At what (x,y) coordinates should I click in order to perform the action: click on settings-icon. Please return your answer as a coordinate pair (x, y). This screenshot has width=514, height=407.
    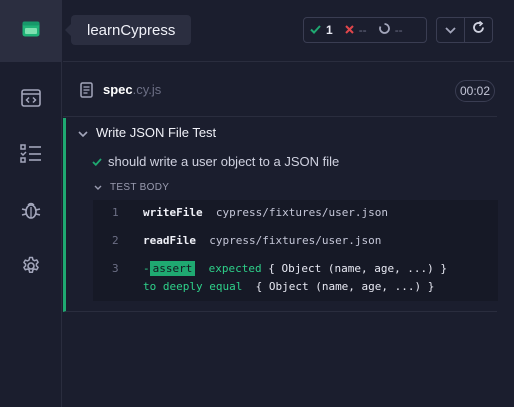
    Looking at the image, I should click on (31, 266).